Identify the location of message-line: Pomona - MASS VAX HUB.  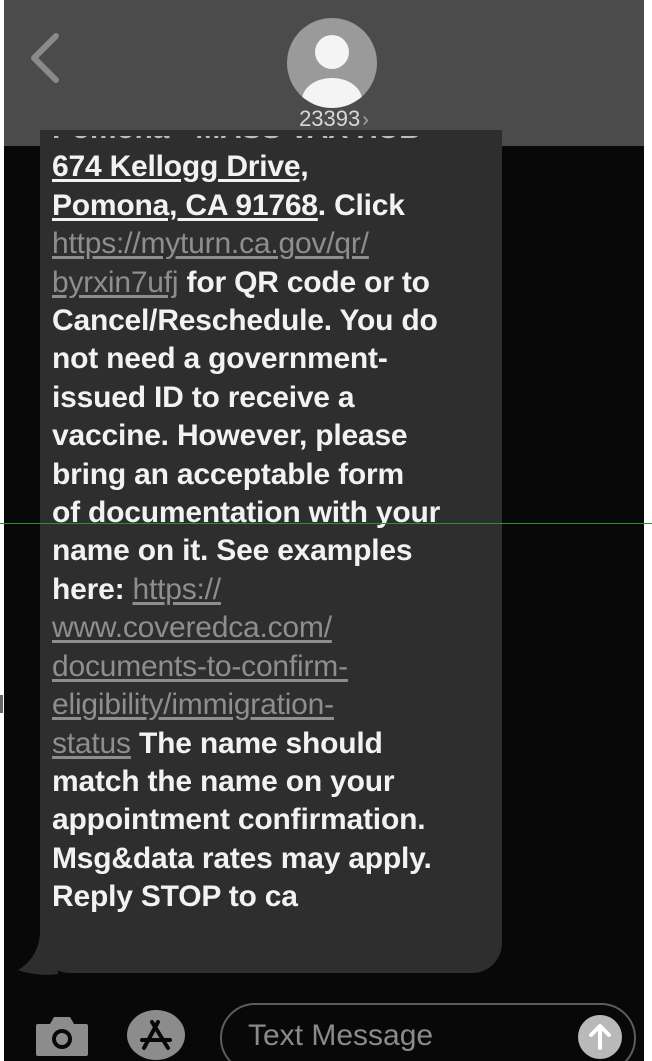
(236, 128).